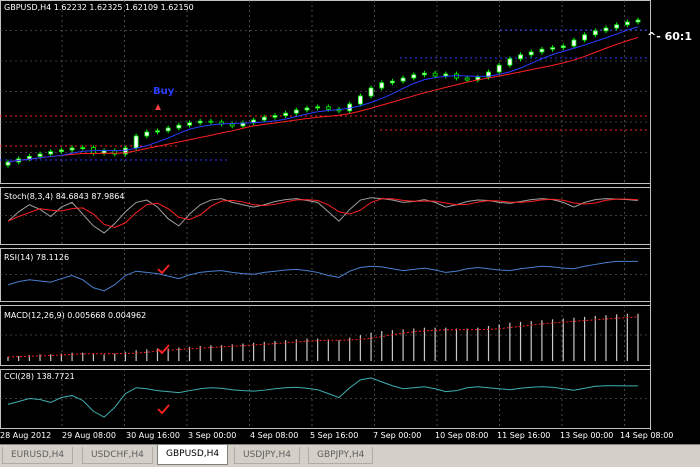 The image size is (700, 467). Describe the element at coordinates (153, 435) in the screenshot. I see `time-label: 30 Aug 16:00` at that location.